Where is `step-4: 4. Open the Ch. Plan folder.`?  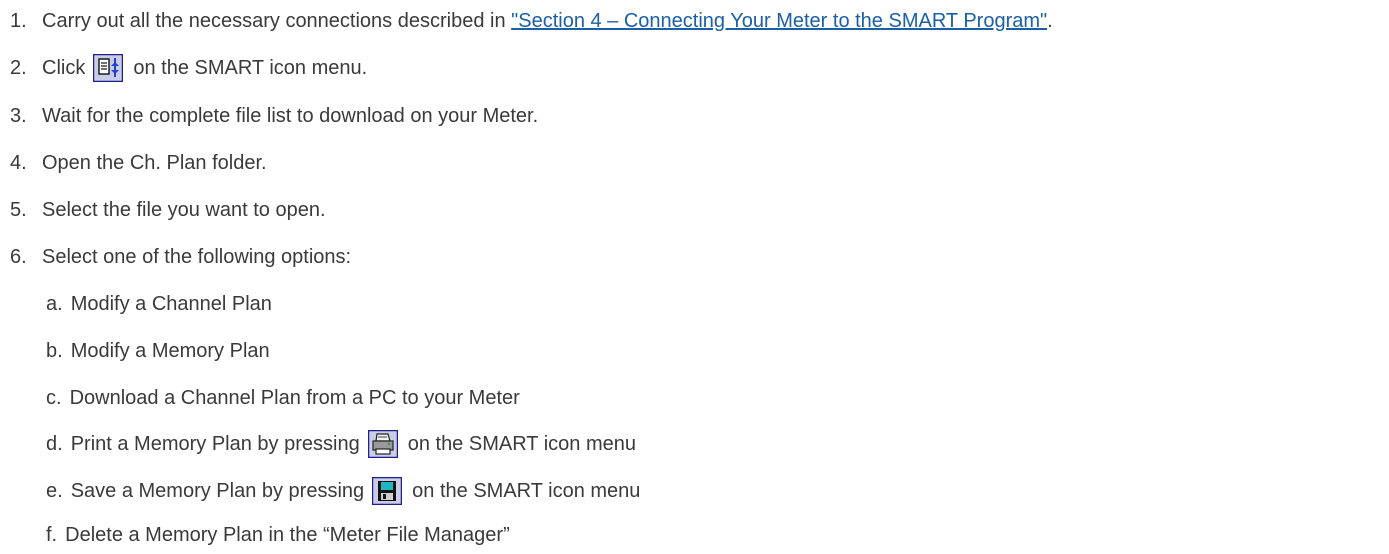
step-4: 4. Open the Ch. Plan folder. is located at coordinates (133, 163).